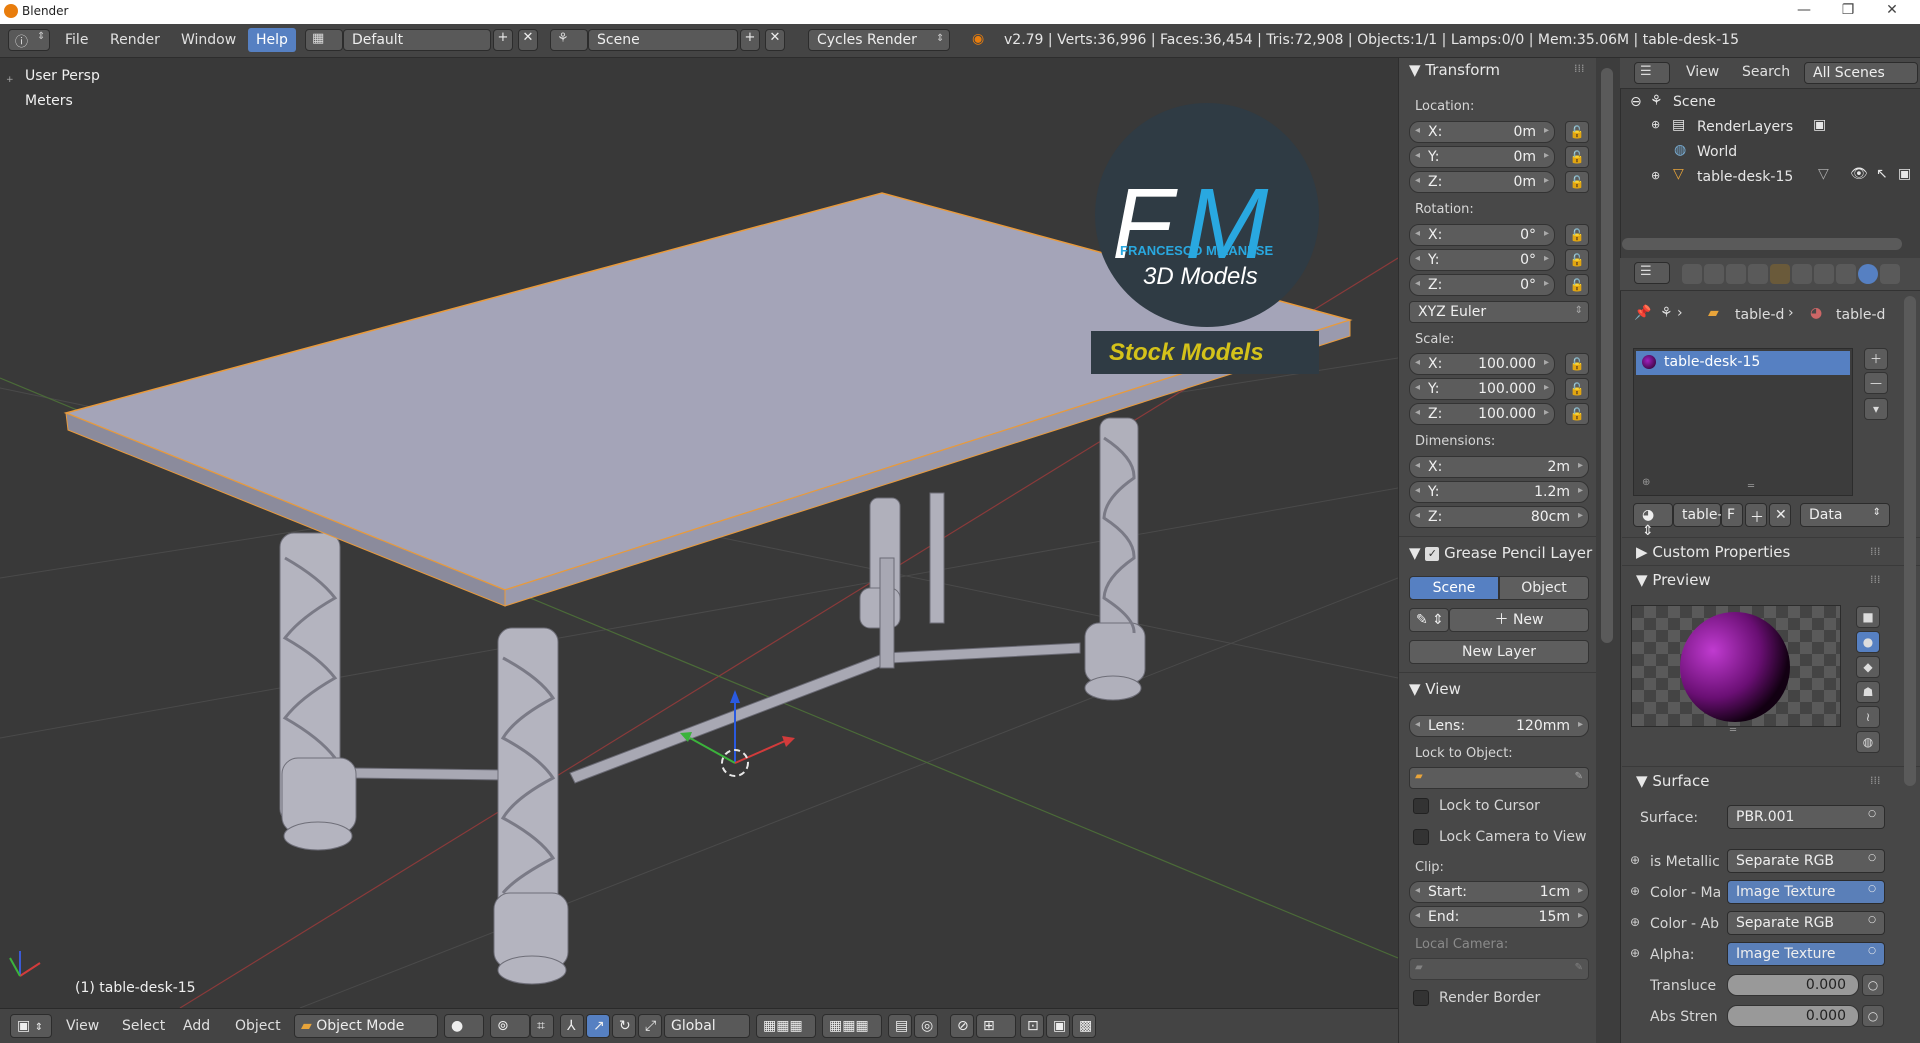  I want to click on render-layers-tab-icon, so click(1714, 274).